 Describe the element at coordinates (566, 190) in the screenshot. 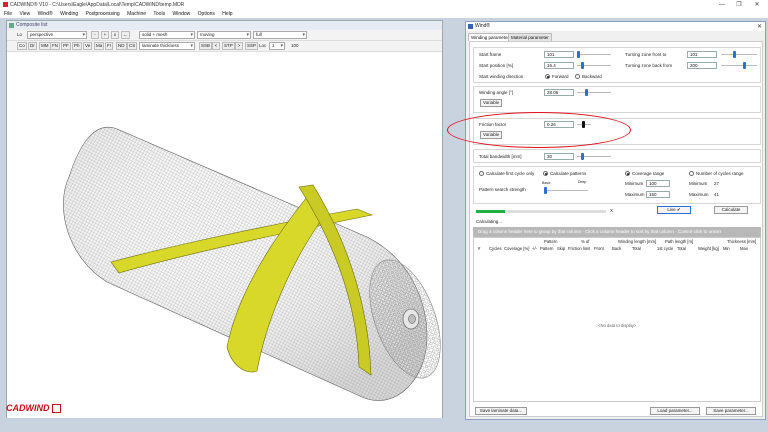

I see `pattern-strength-slider` at that location.